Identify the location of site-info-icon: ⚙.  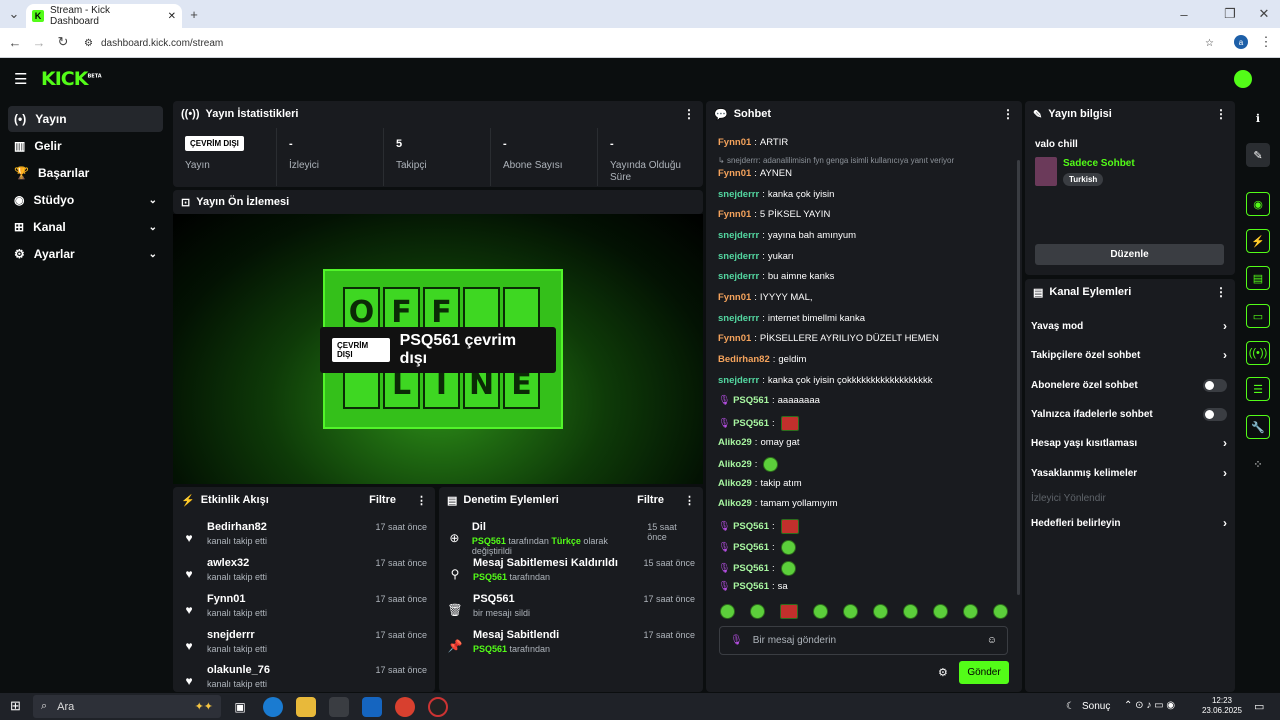
(88, 43).